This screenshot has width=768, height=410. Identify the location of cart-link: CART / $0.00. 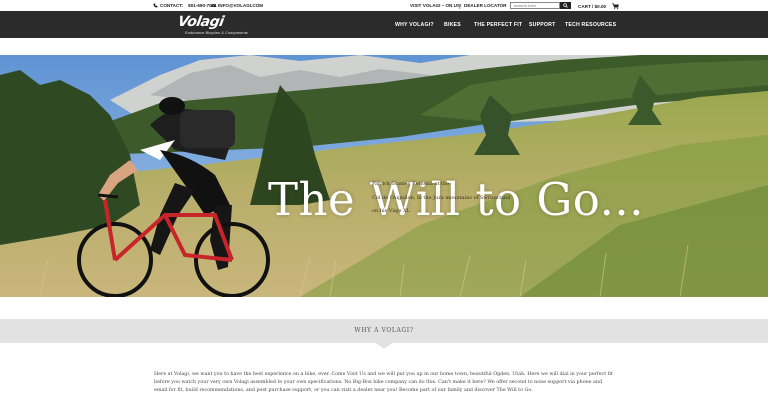
(598, 6).